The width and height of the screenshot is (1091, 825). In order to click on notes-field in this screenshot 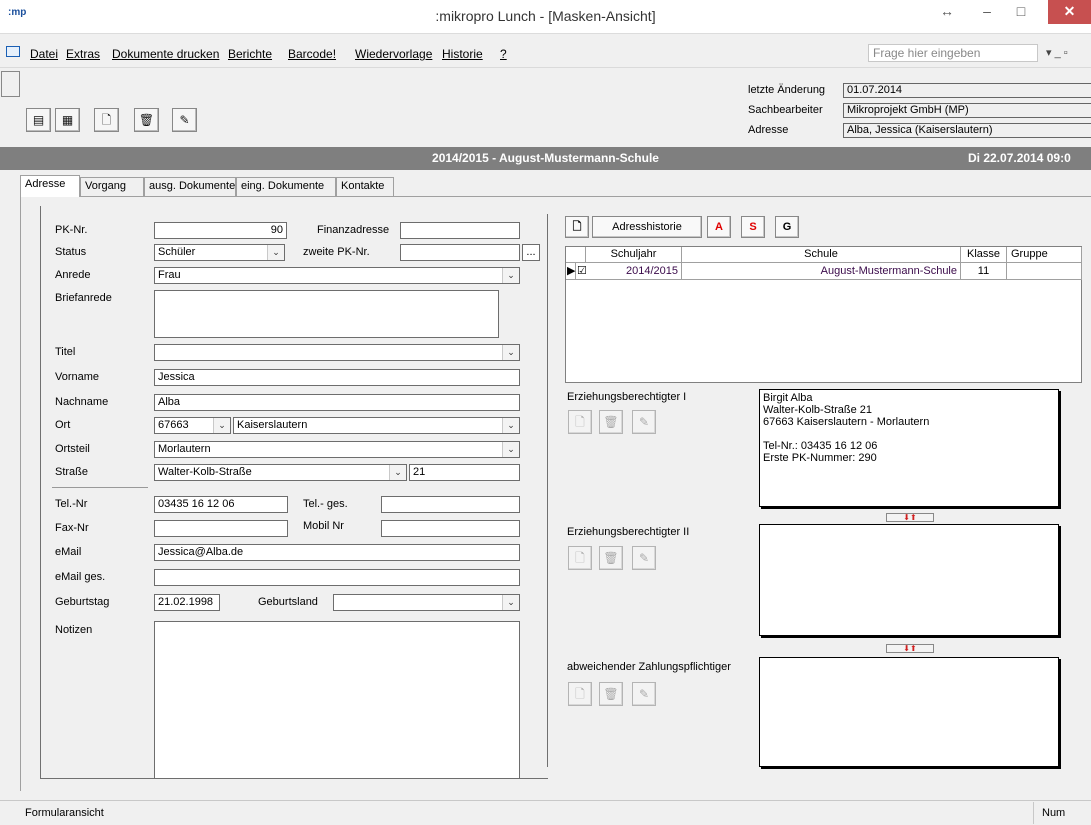, I will do `click(337, 700)`.